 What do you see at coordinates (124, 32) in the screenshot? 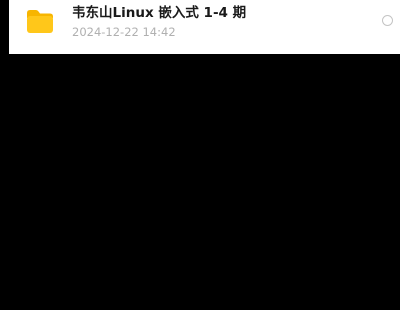
I see `file-modified-time: 2024-12-22 14:42` at bounding box center [124, 32].